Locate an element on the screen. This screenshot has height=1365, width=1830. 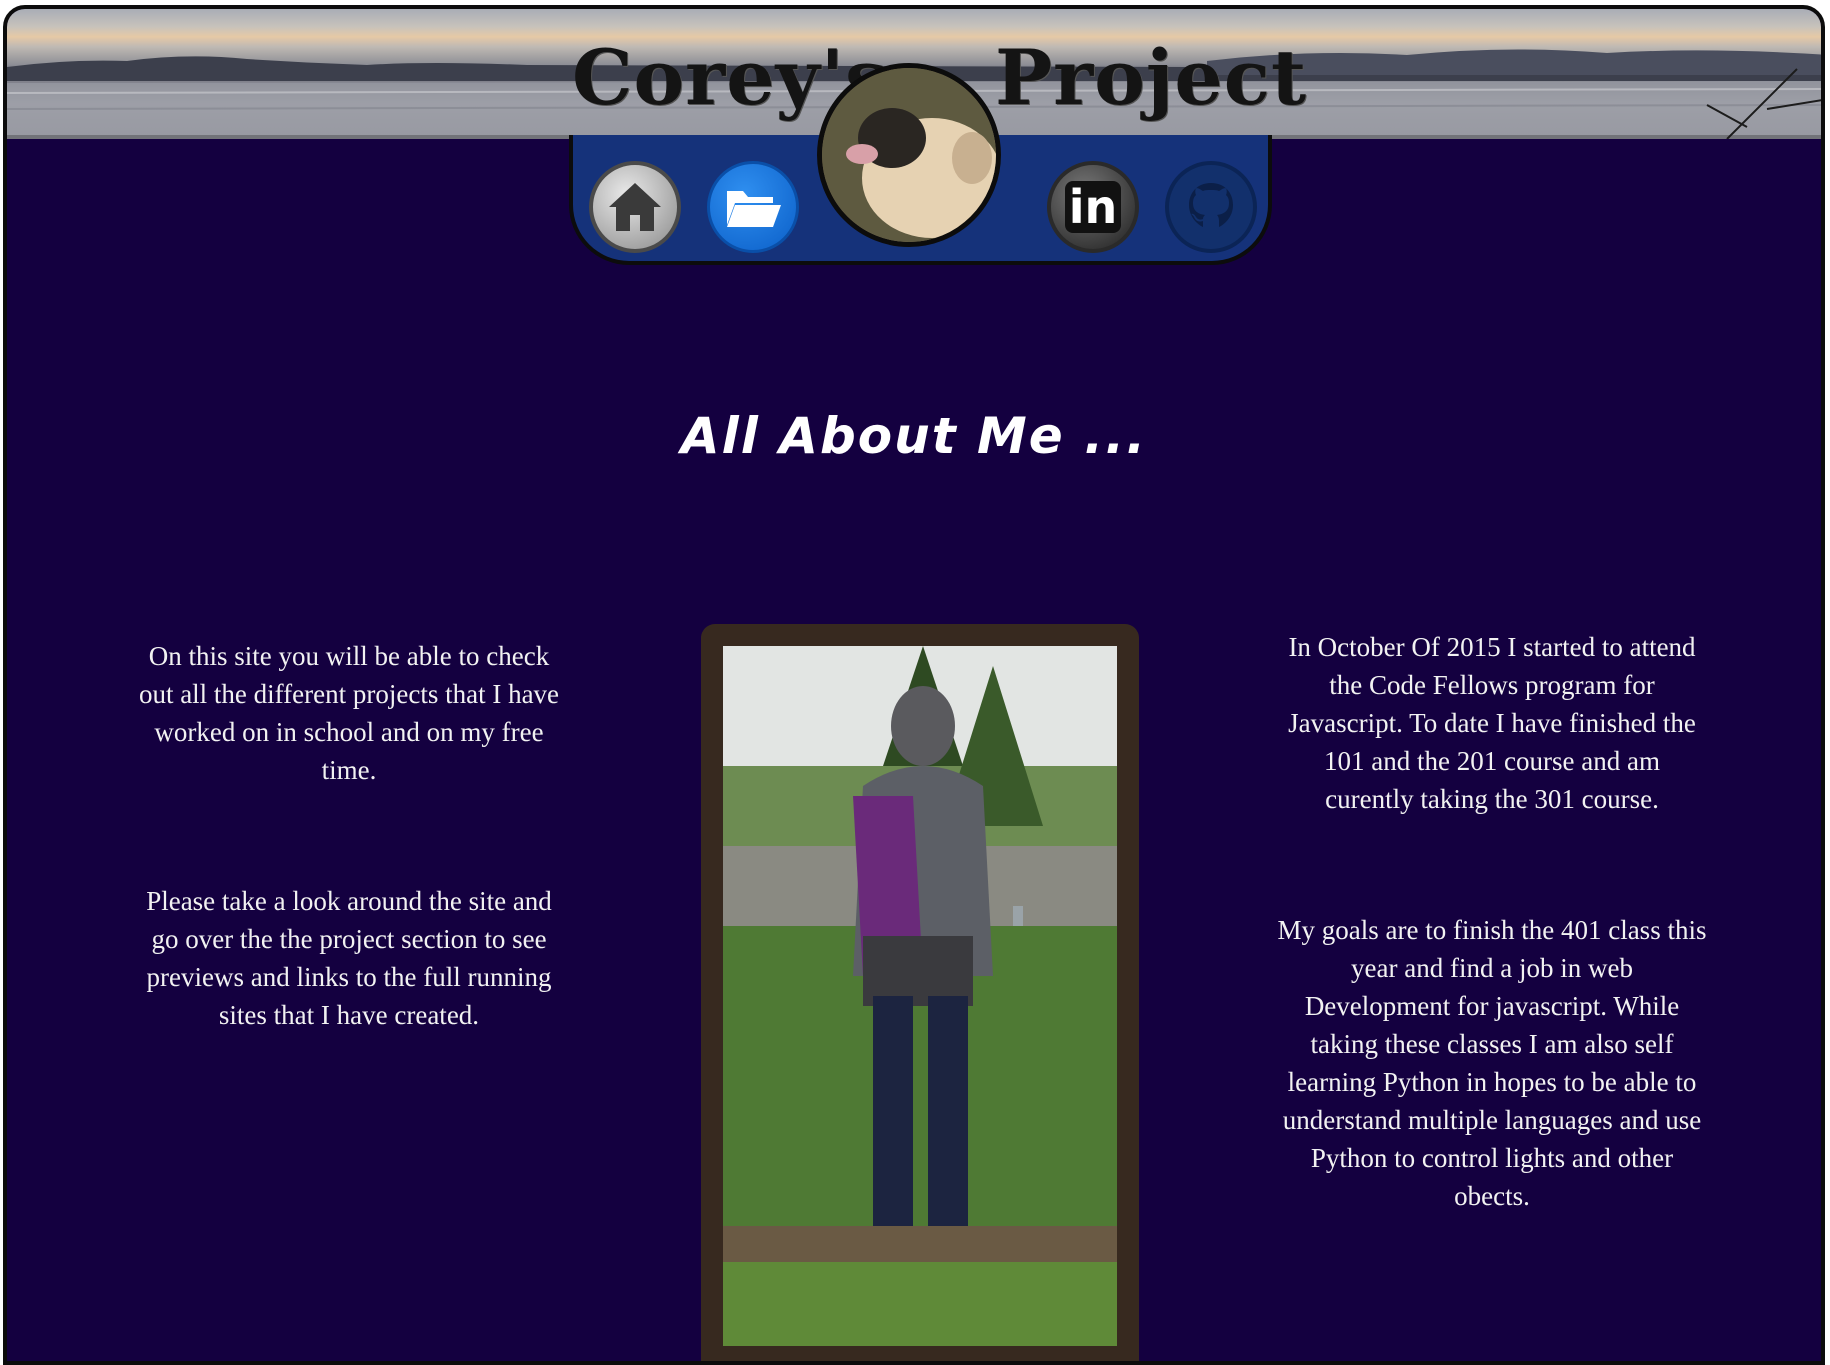
linkedin-icon: in is located at coordinates (1093, 207).